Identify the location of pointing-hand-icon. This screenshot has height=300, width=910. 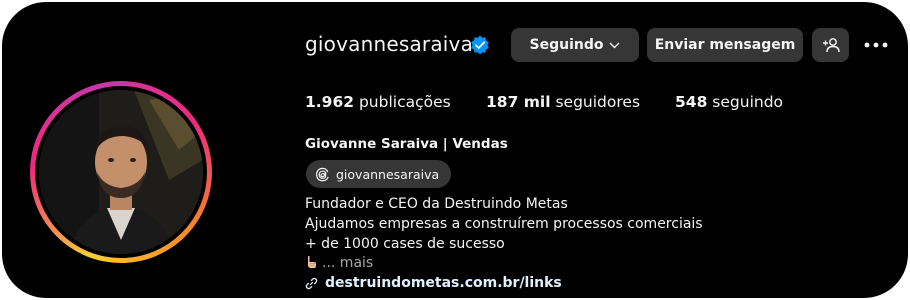
(312, 261).